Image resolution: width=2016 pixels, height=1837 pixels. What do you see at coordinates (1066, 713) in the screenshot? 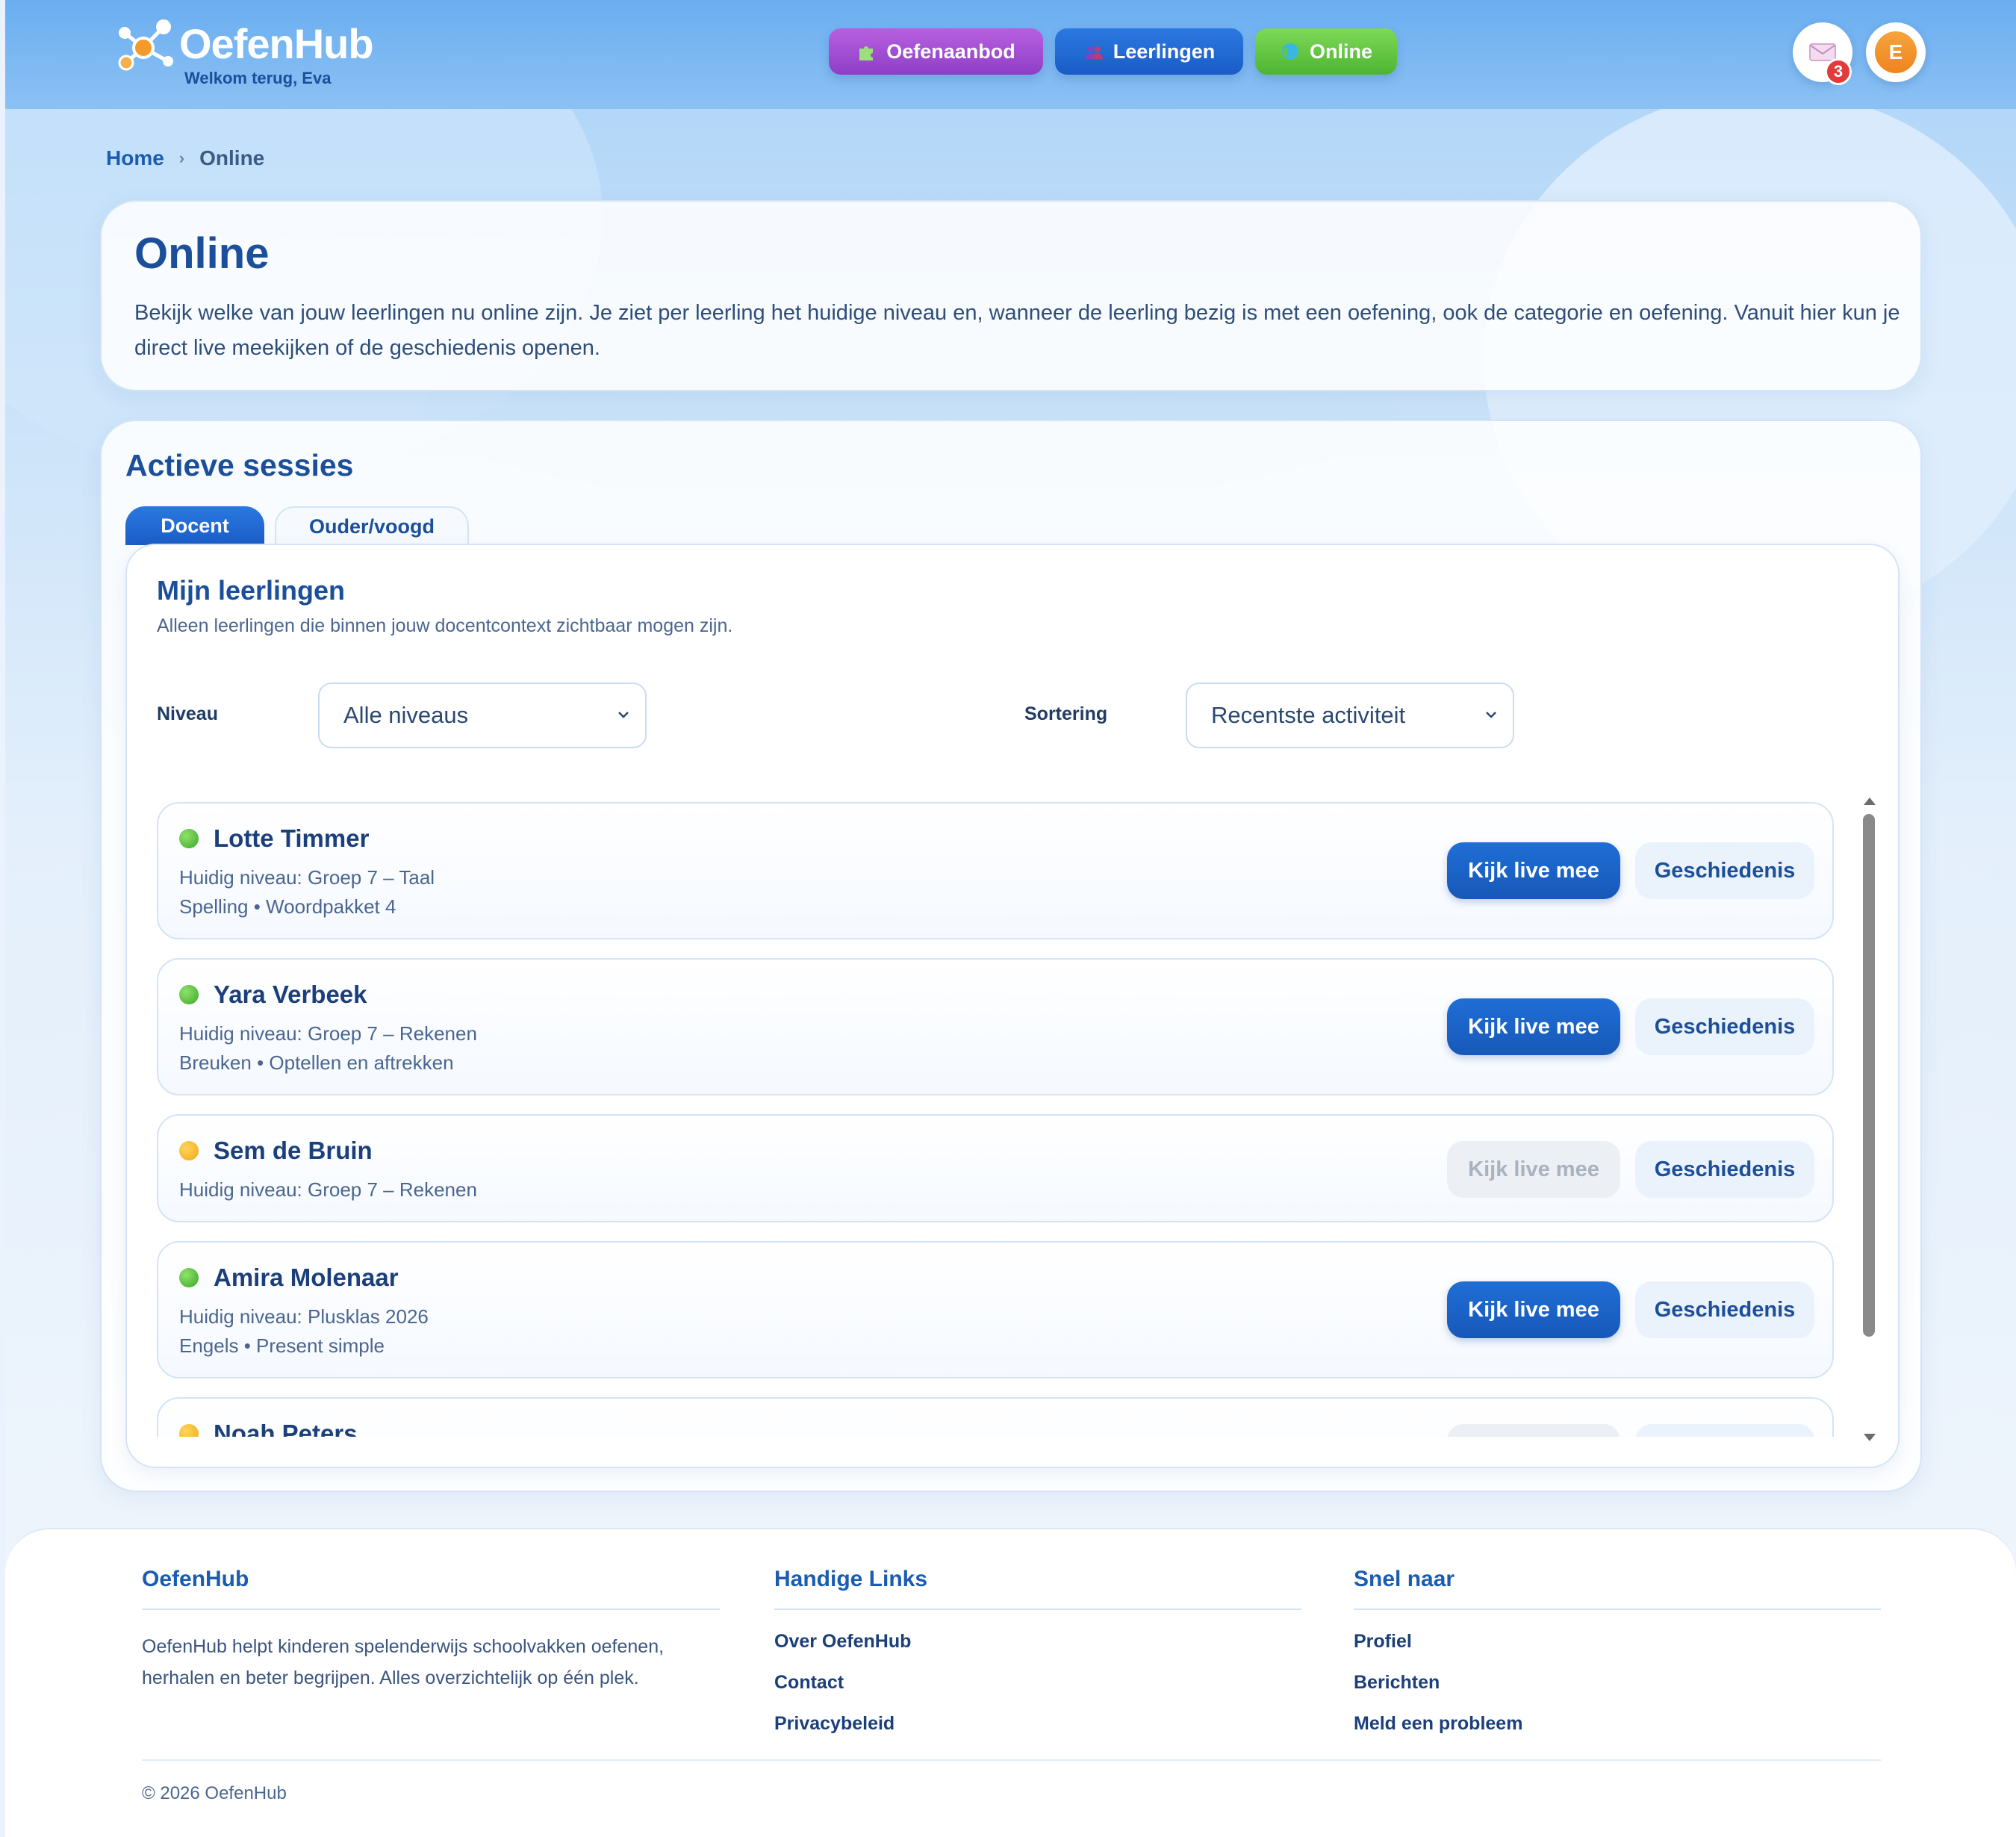
I see `sort-filter-label: Sortering` at bounding box center [1066, 713].